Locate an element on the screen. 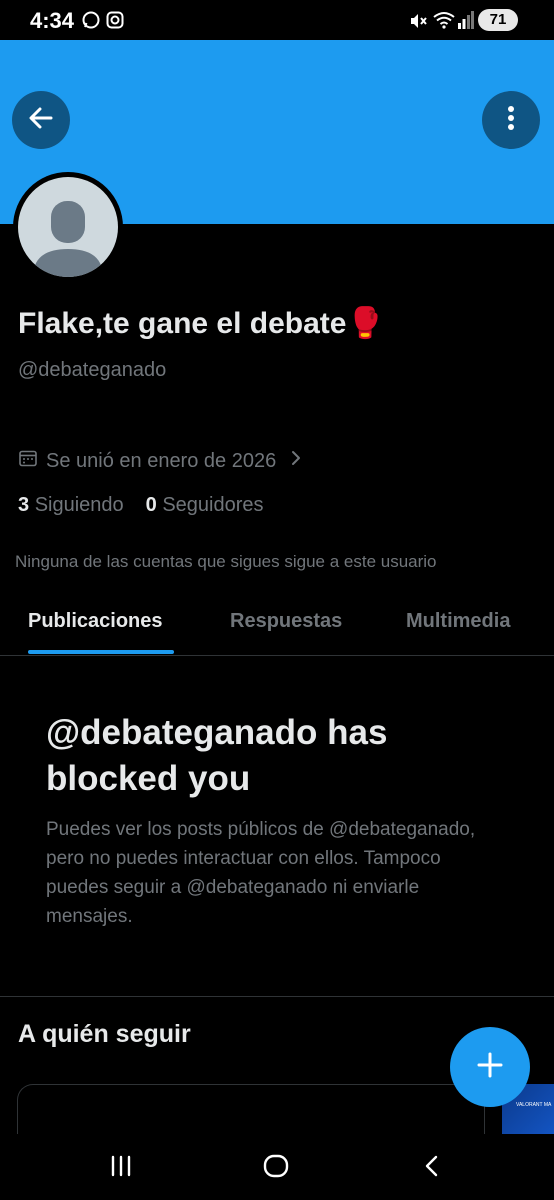  display-name: Flake,te gane el debate🥊 is located at coordinates (201, 323).